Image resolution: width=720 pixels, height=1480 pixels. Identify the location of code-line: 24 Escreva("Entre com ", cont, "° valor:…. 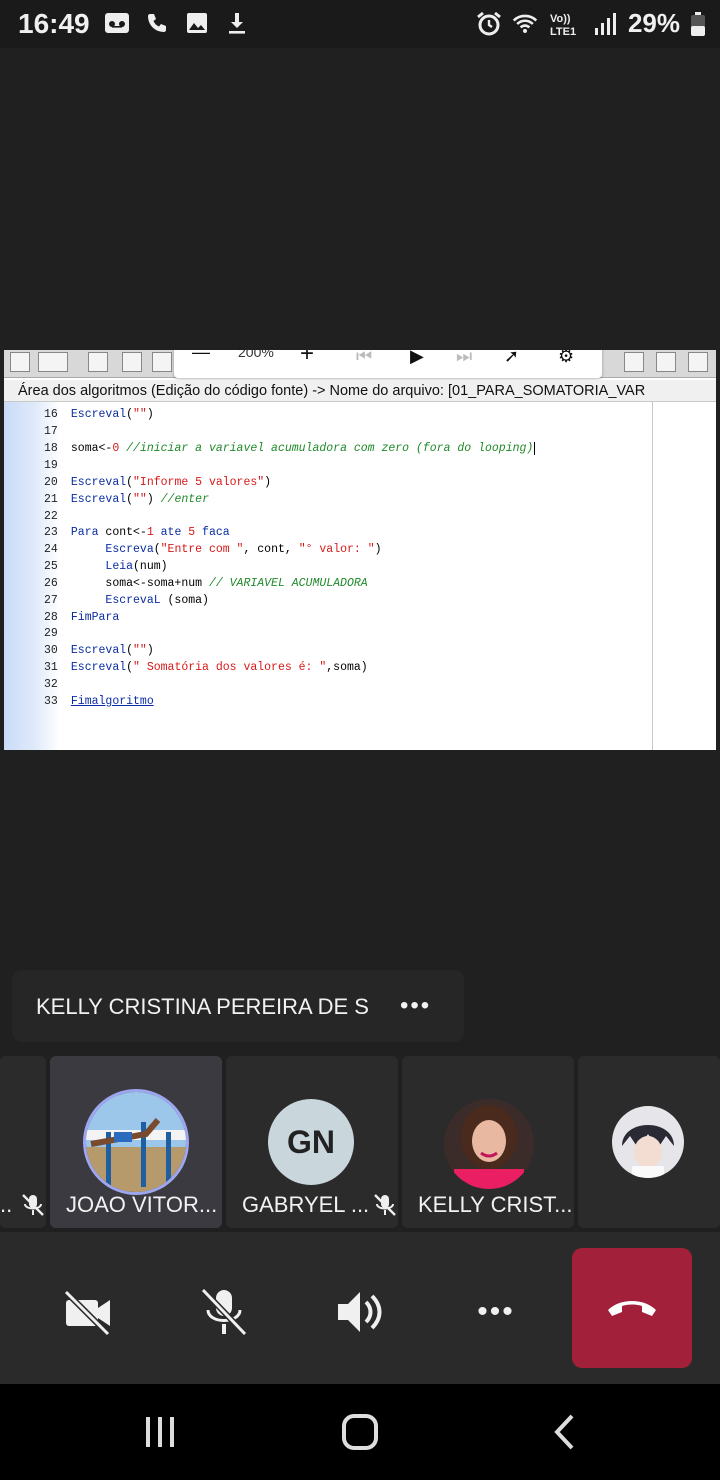
(213, 549).